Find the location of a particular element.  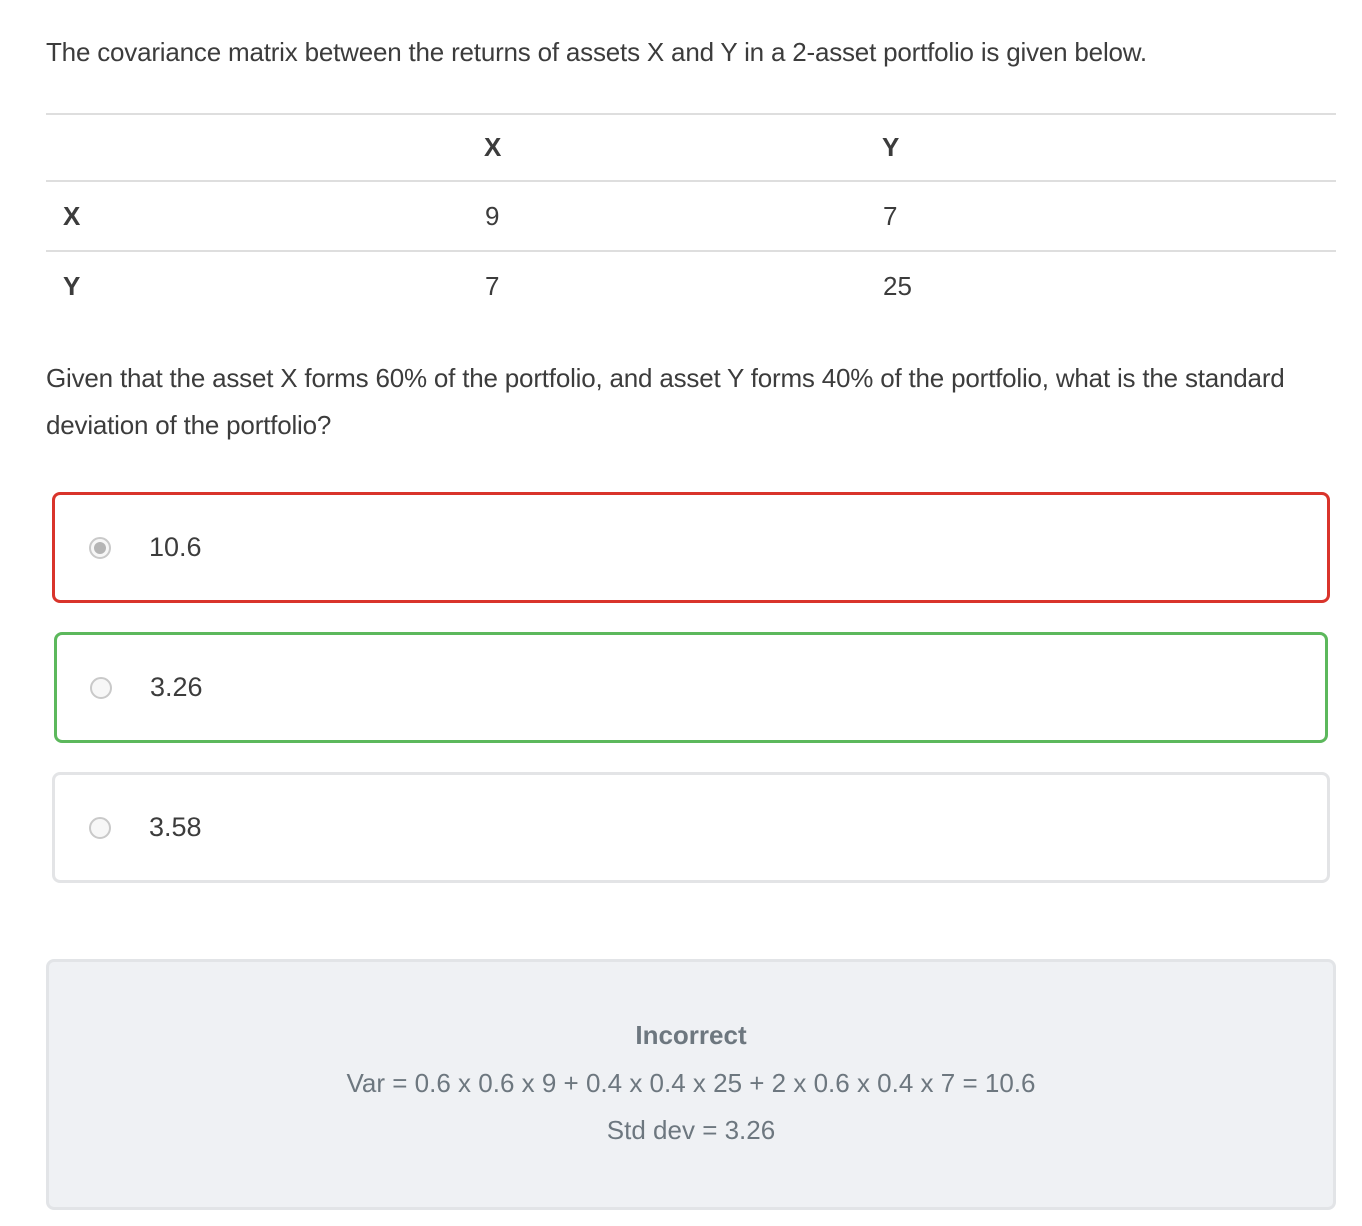

table-row: Y 7 25 is located at coordinates (691, 285).